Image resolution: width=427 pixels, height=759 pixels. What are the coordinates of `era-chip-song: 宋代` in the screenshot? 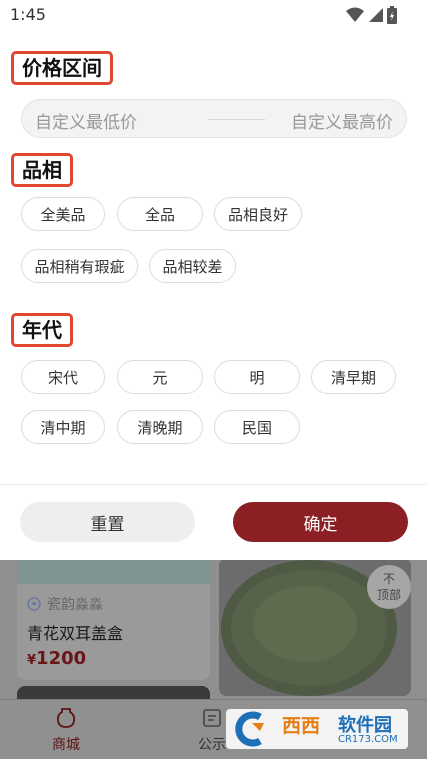 It's located at (63, 377).